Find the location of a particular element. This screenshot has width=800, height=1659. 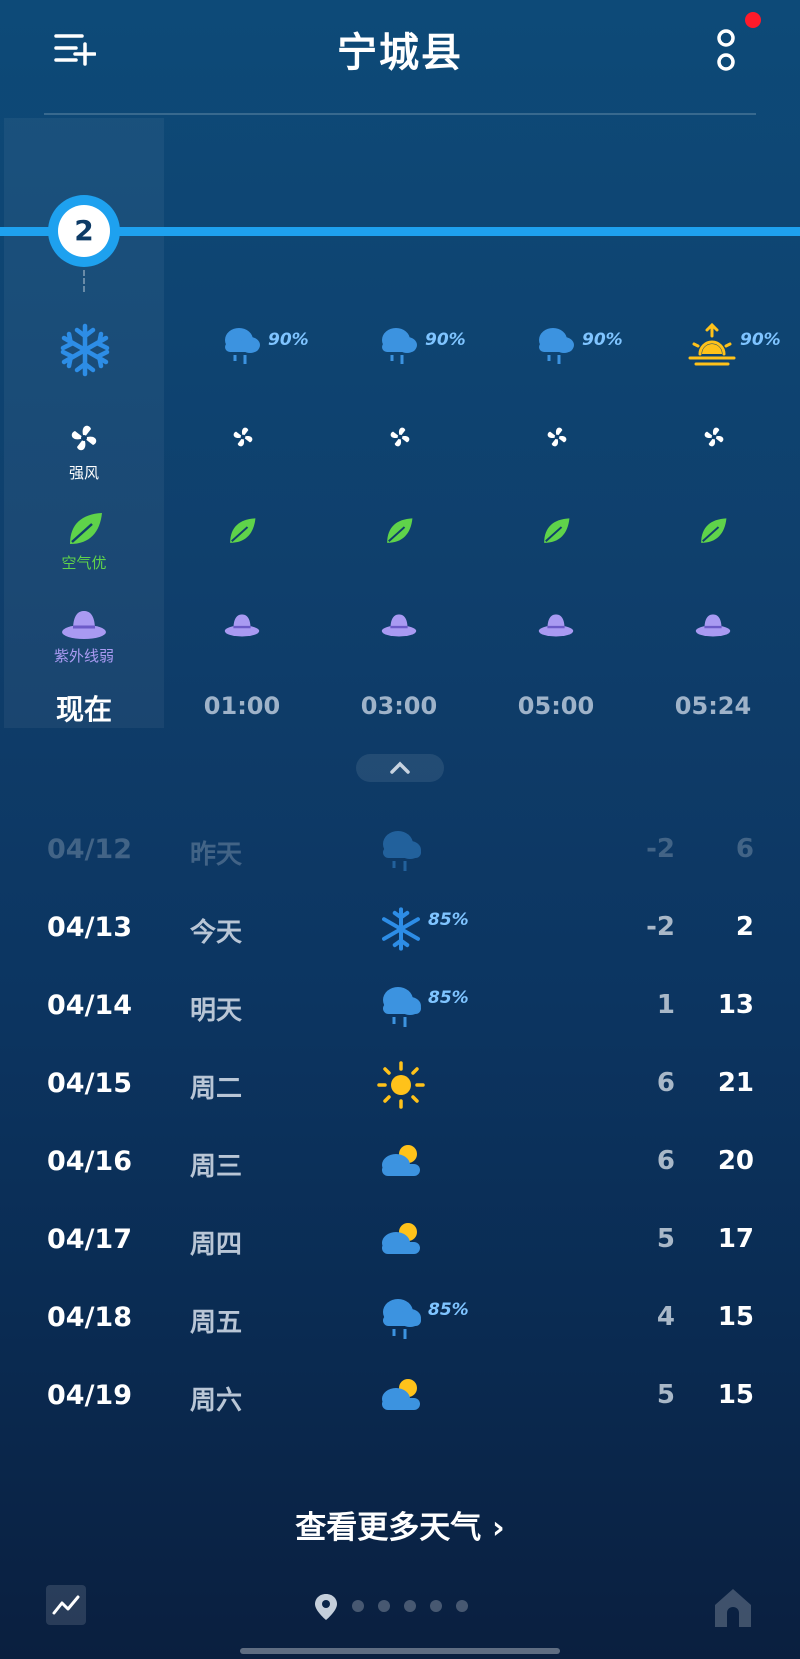

daily-high: 2 is located at coordinates (744, 927).